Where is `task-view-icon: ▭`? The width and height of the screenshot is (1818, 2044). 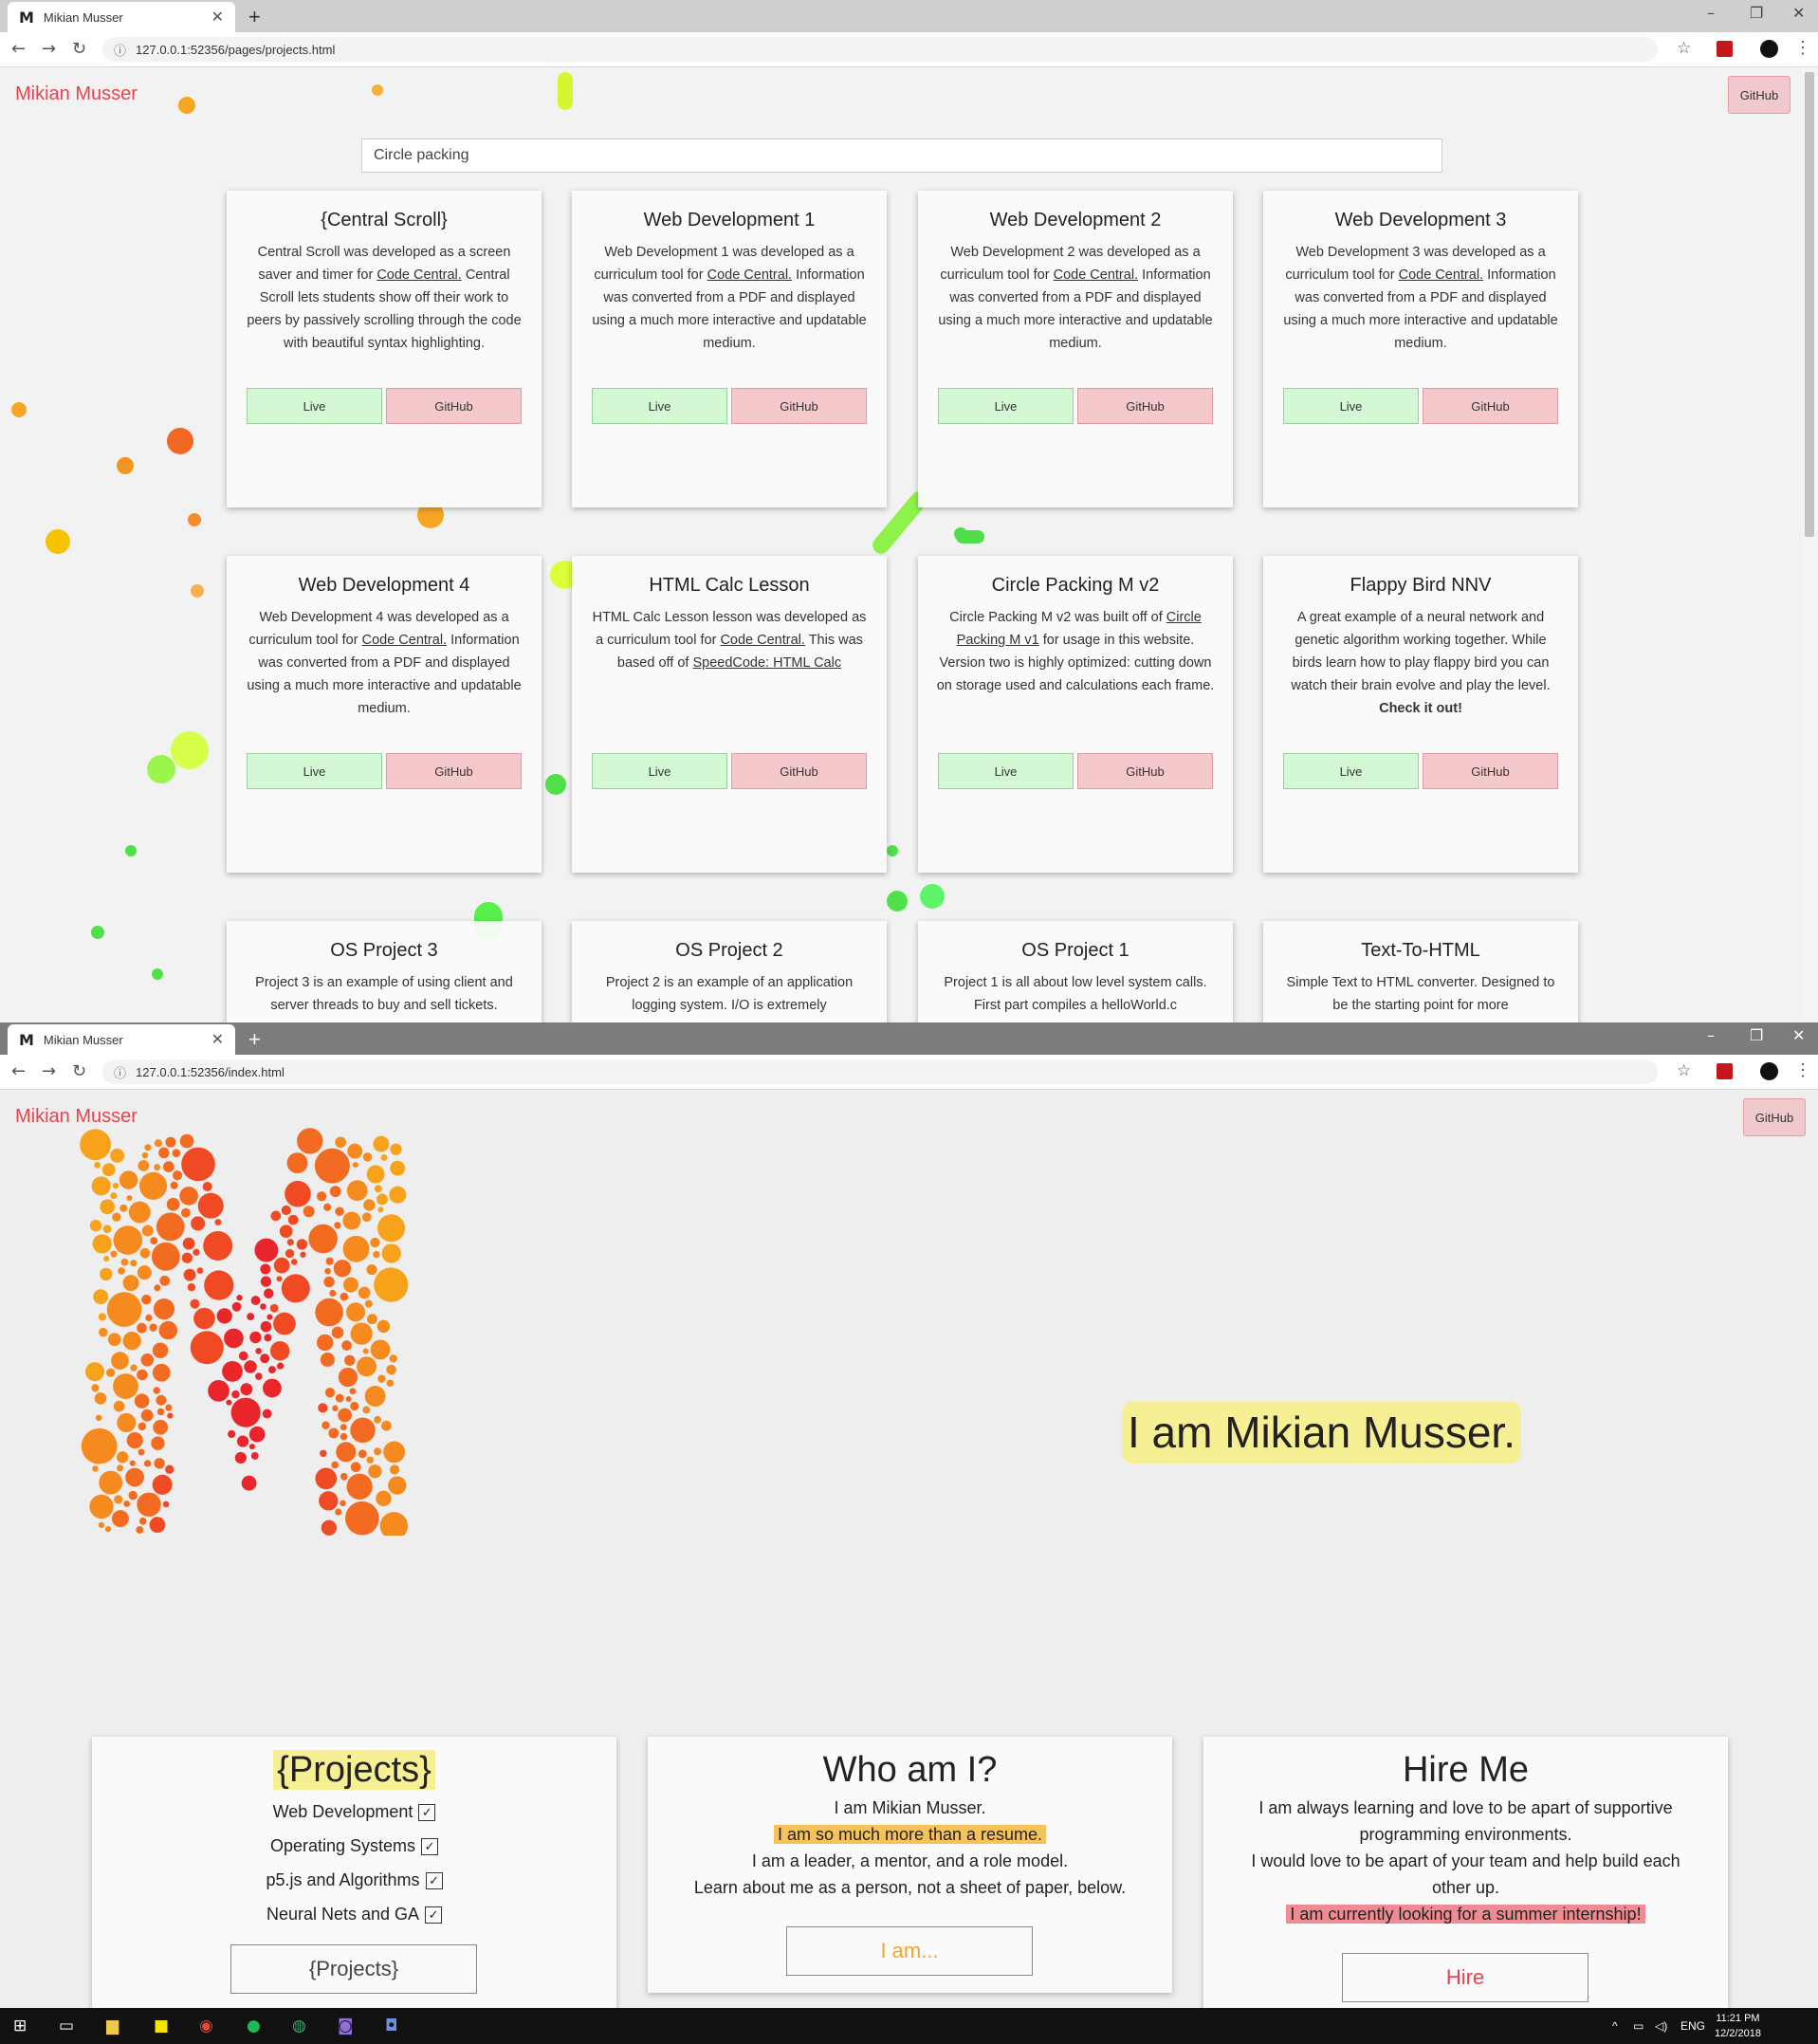 task-view-icon: ▭ is located at coordinates (67, 2026).